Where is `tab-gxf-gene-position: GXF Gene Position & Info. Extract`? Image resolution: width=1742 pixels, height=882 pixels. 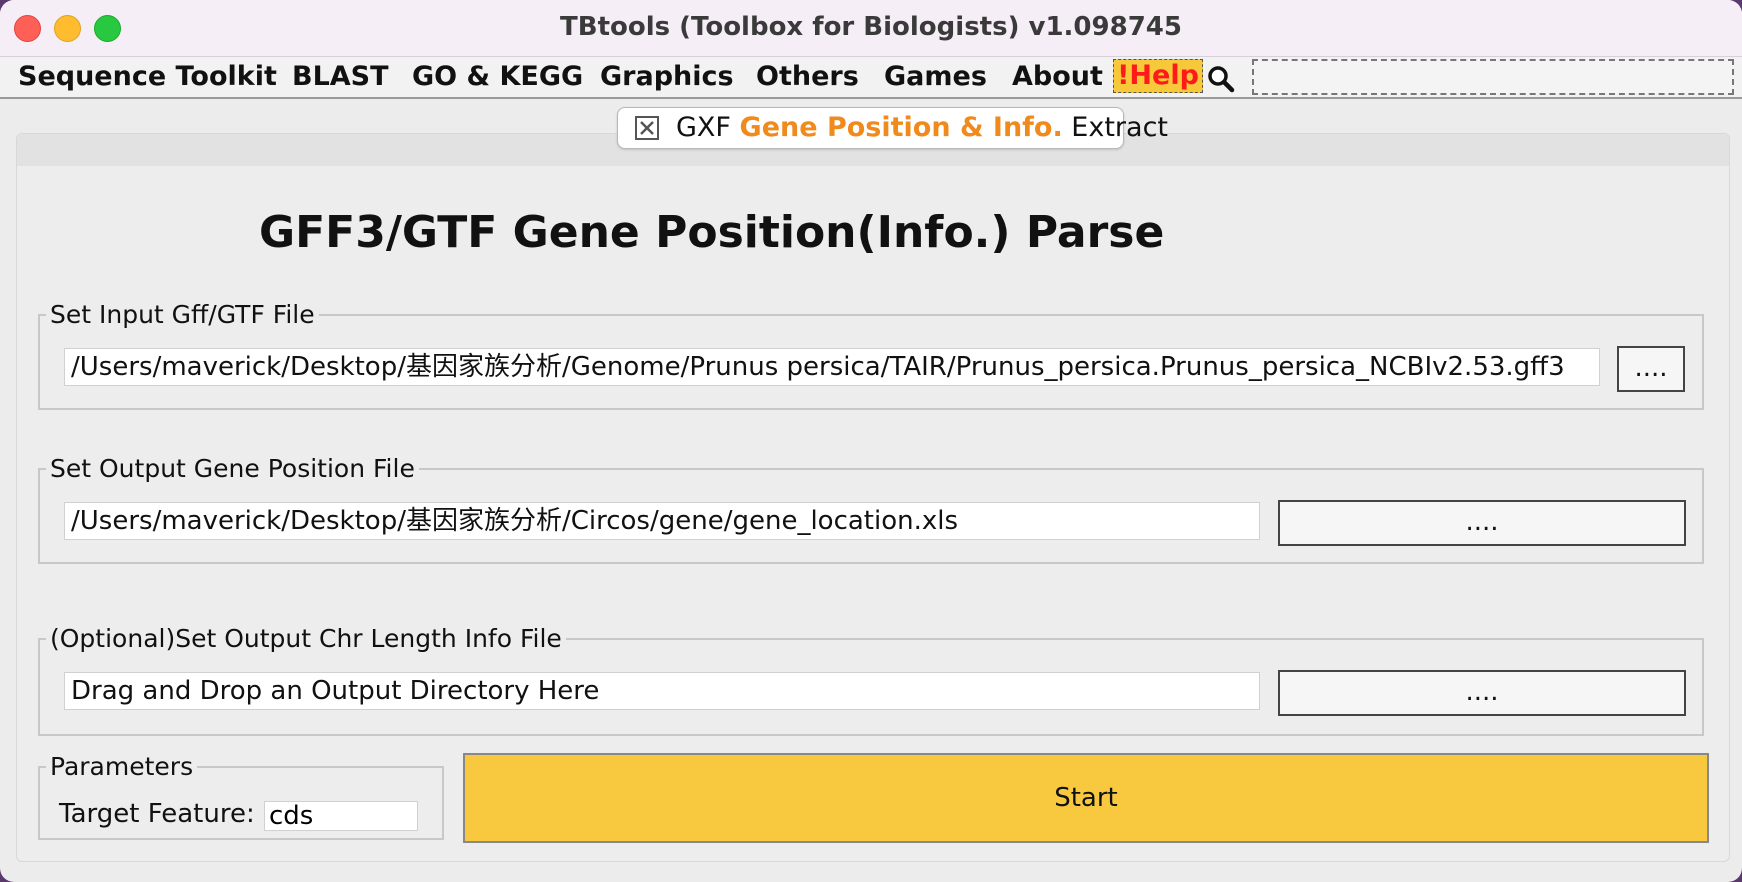 tab-gxf-gene-position: GXF Gene Position & Info. Extract is located at coordinates (892, 128).